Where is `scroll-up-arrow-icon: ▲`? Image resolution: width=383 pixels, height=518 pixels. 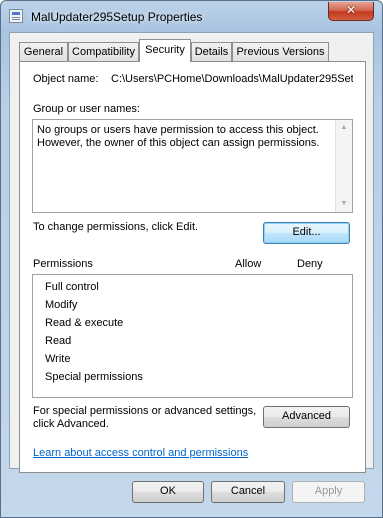 scroll-up-arrow-icon: ▲ is located at coordinates (344, 128).